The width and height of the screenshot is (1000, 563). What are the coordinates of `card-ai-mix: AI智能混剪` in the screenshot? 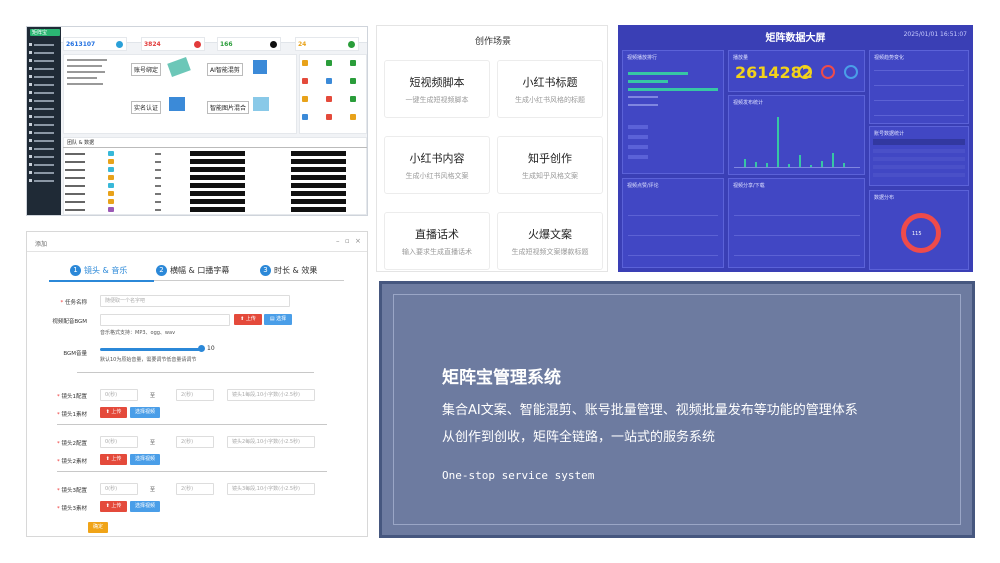 It's located at (225, 69).